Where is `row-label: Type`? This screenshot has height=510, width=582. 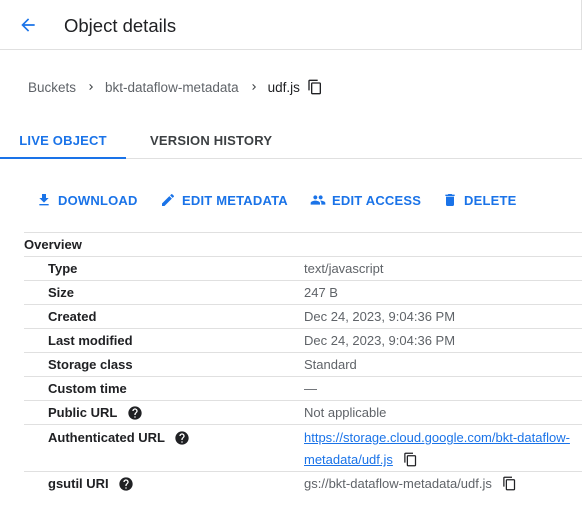
row-label: Type is located at coordinates (164, 268).